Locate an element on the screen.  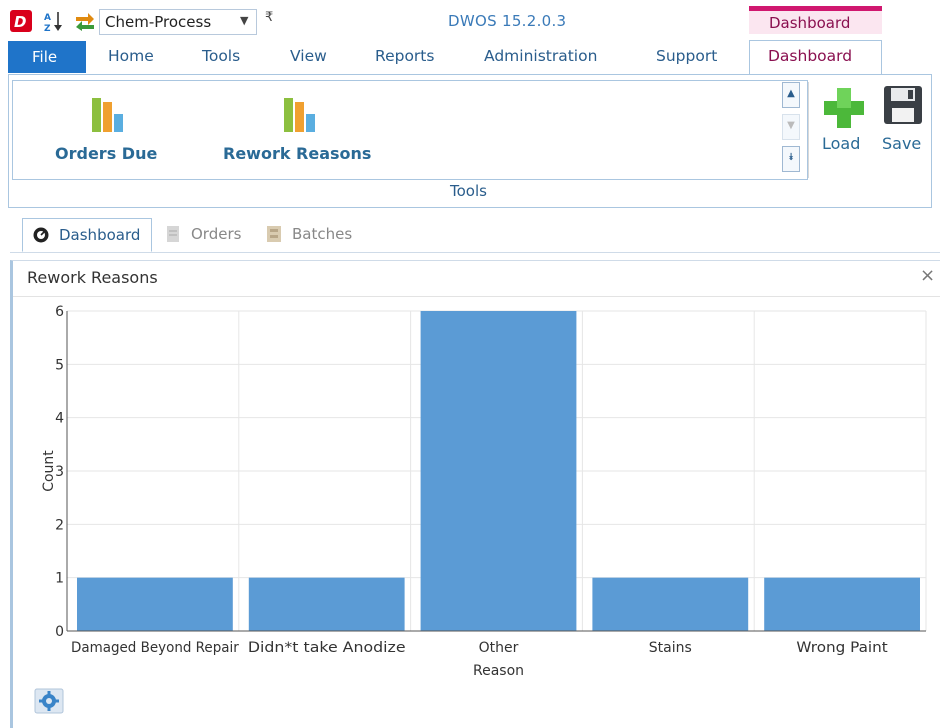
close-icon: × is located at coordinates (927, 275).